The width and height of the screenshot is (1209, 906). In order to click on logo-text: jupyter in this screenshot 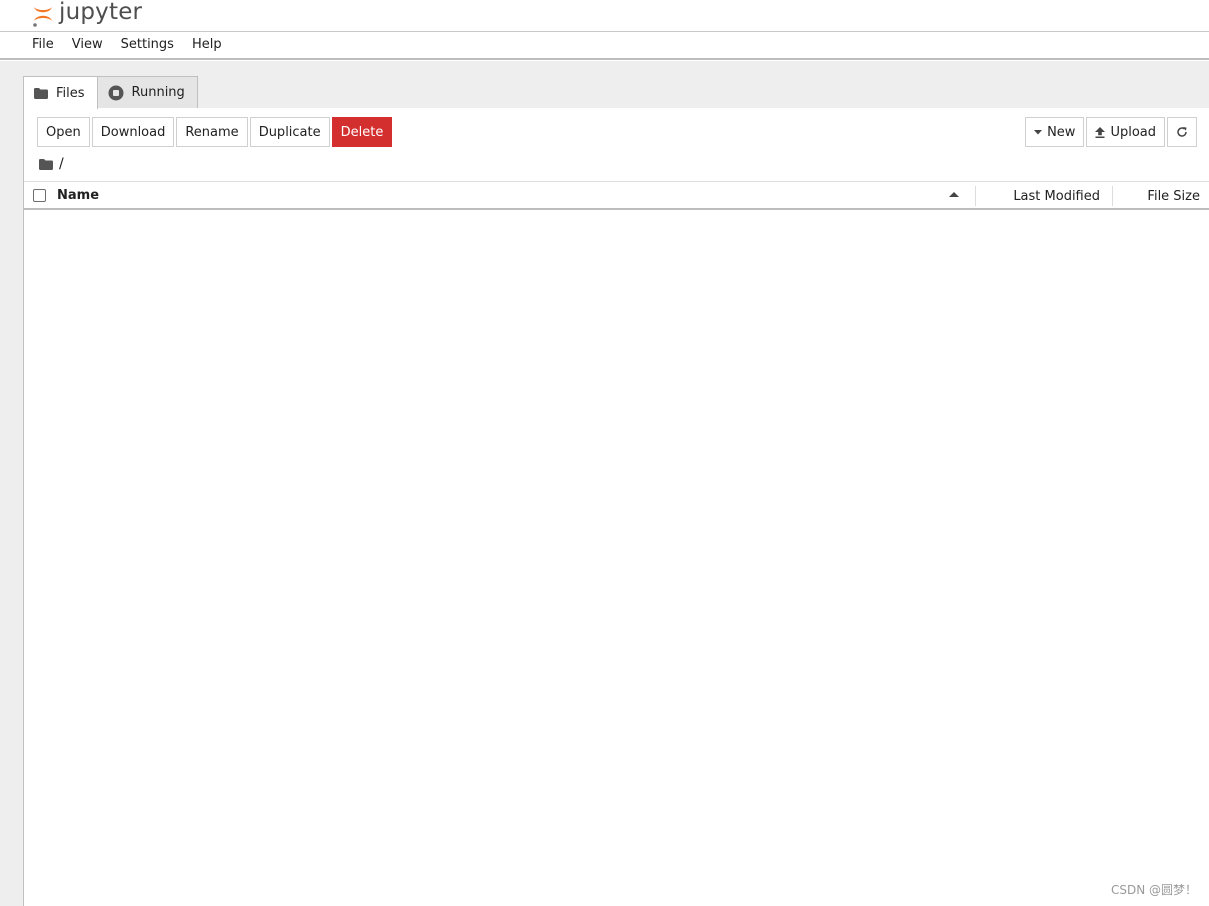, I will do `click(101, 12)`.